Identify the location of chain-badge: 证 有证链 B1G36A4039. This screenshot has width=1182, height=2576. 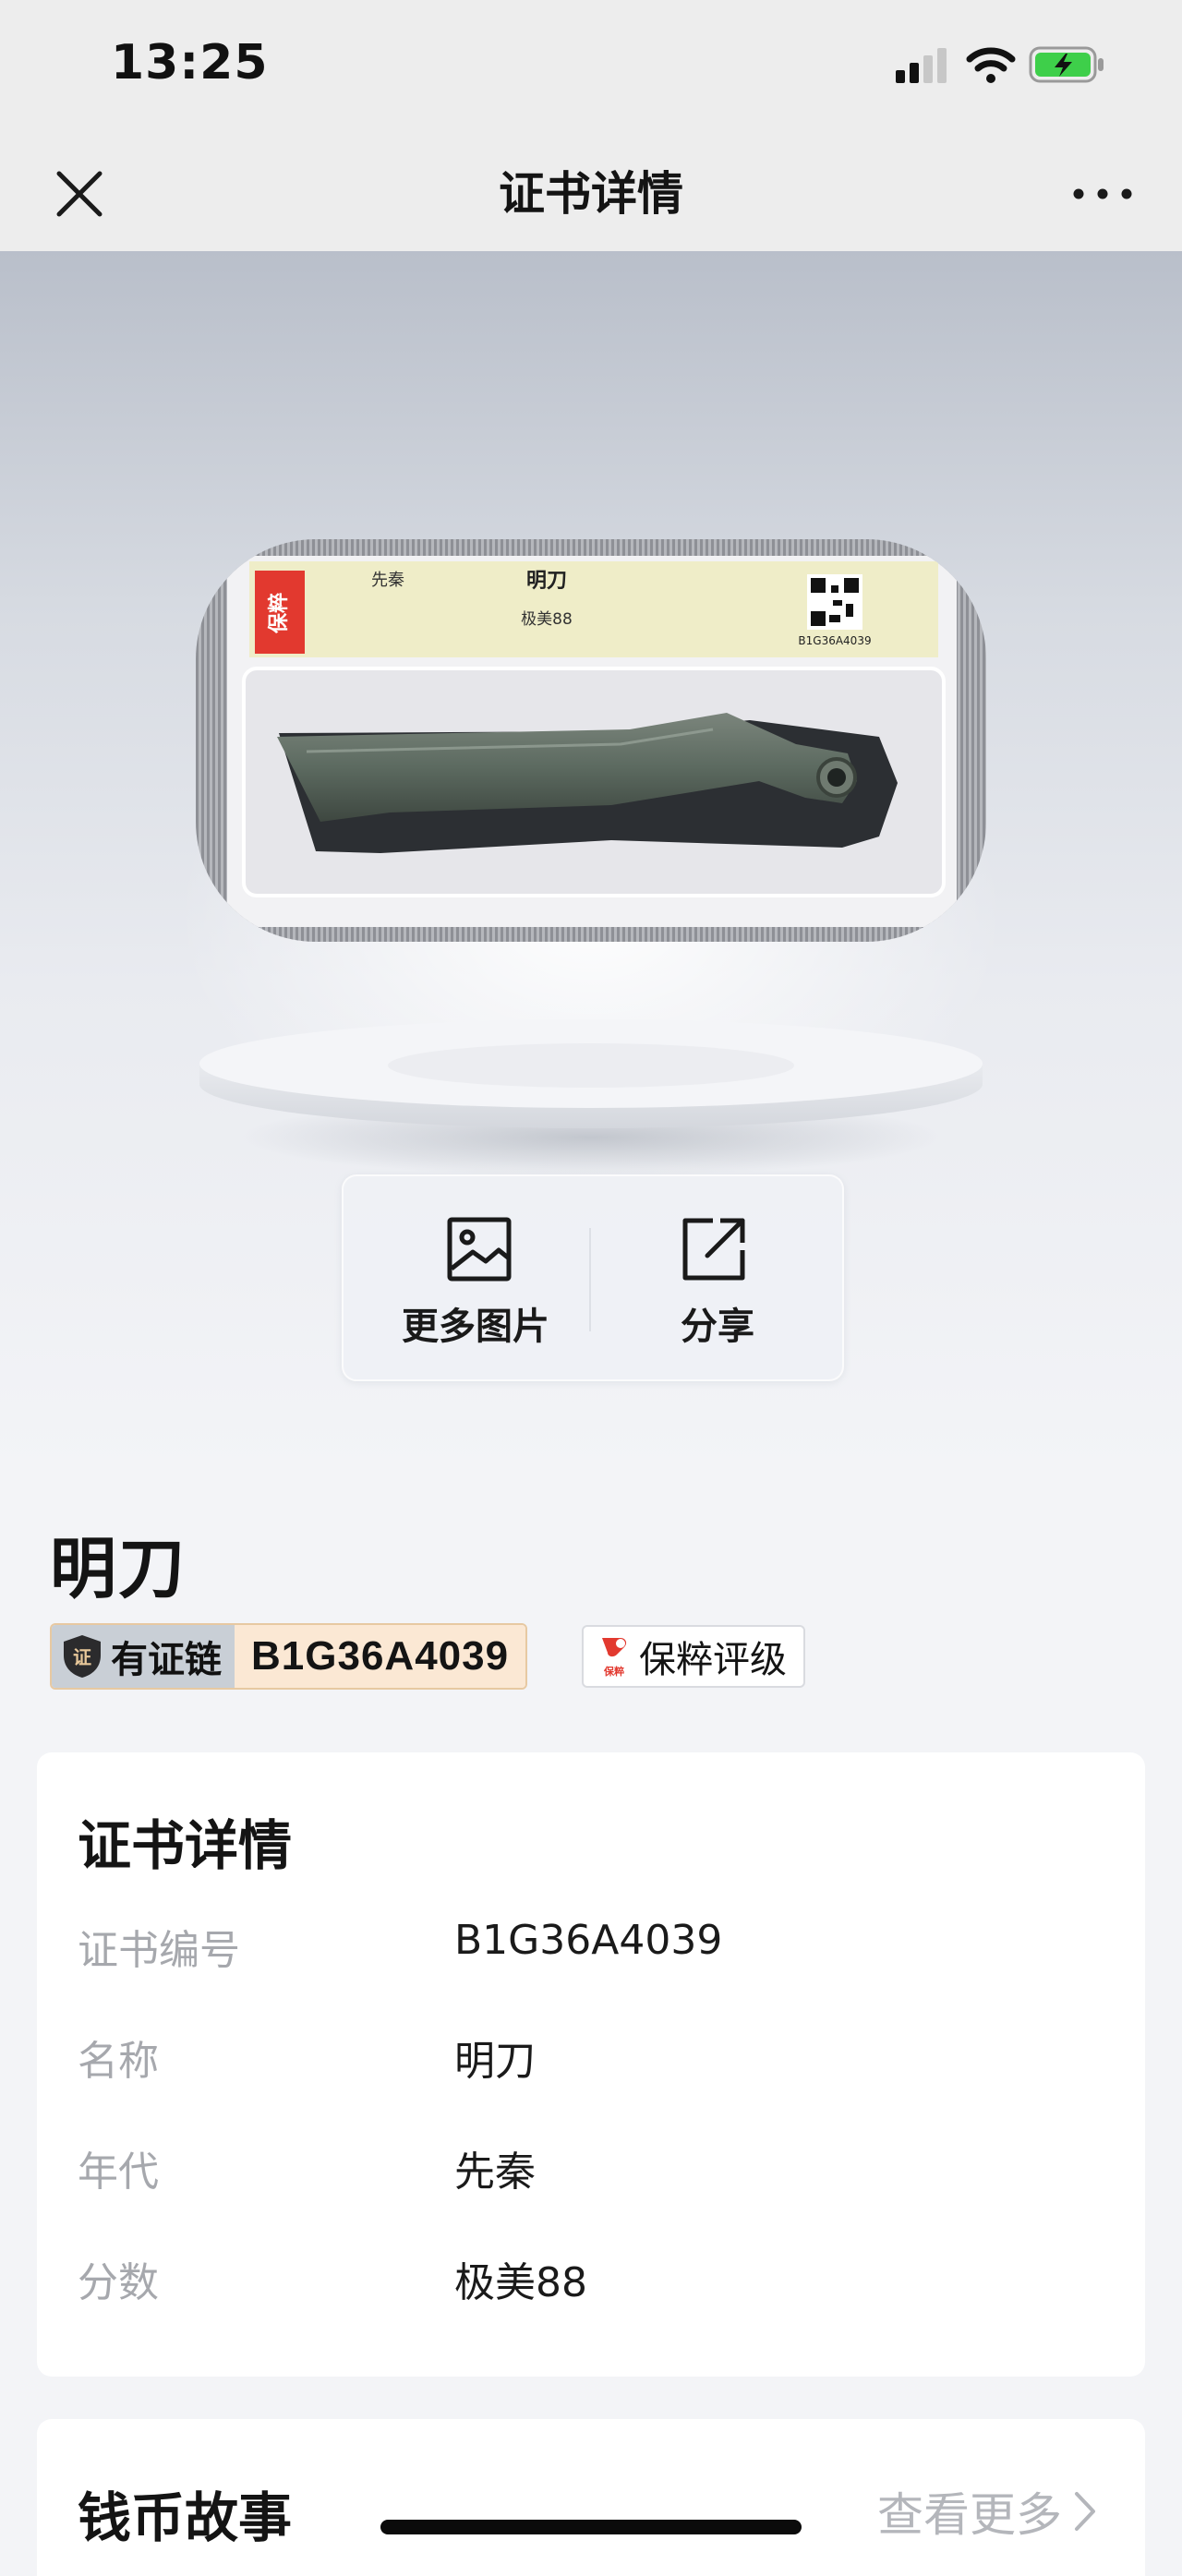
(289, 1656).